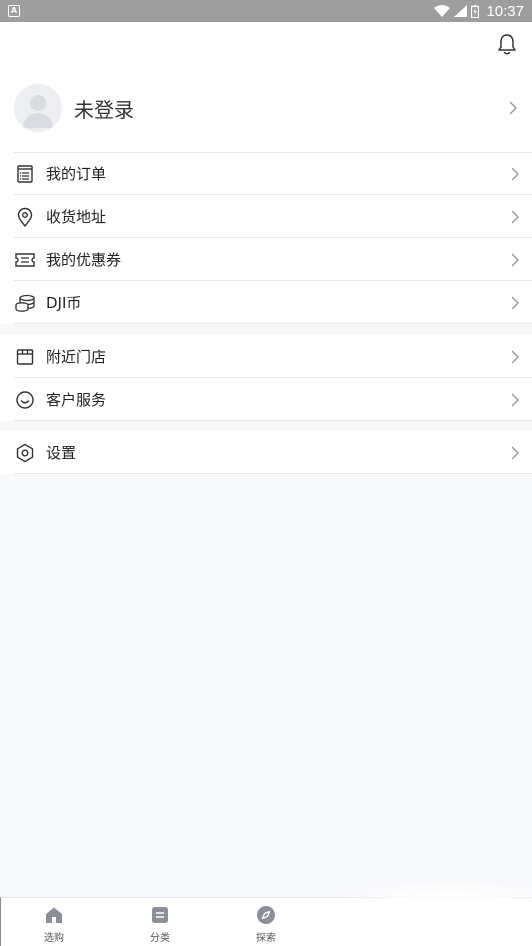  I want to click on compass-icon, so click(266, 915).